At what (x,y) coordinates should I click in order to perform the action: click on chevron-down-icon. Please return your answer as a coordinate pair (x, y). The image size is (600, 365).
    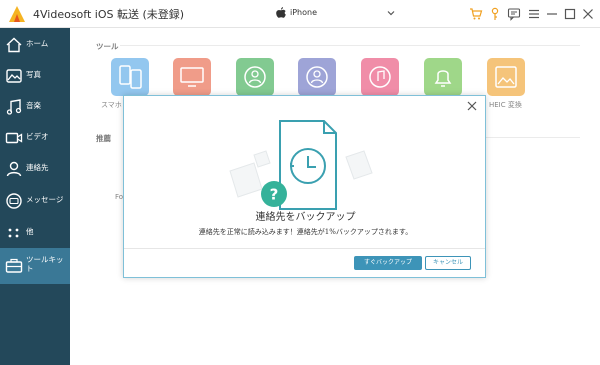
    Looking at the image, I should click on (391, 13).